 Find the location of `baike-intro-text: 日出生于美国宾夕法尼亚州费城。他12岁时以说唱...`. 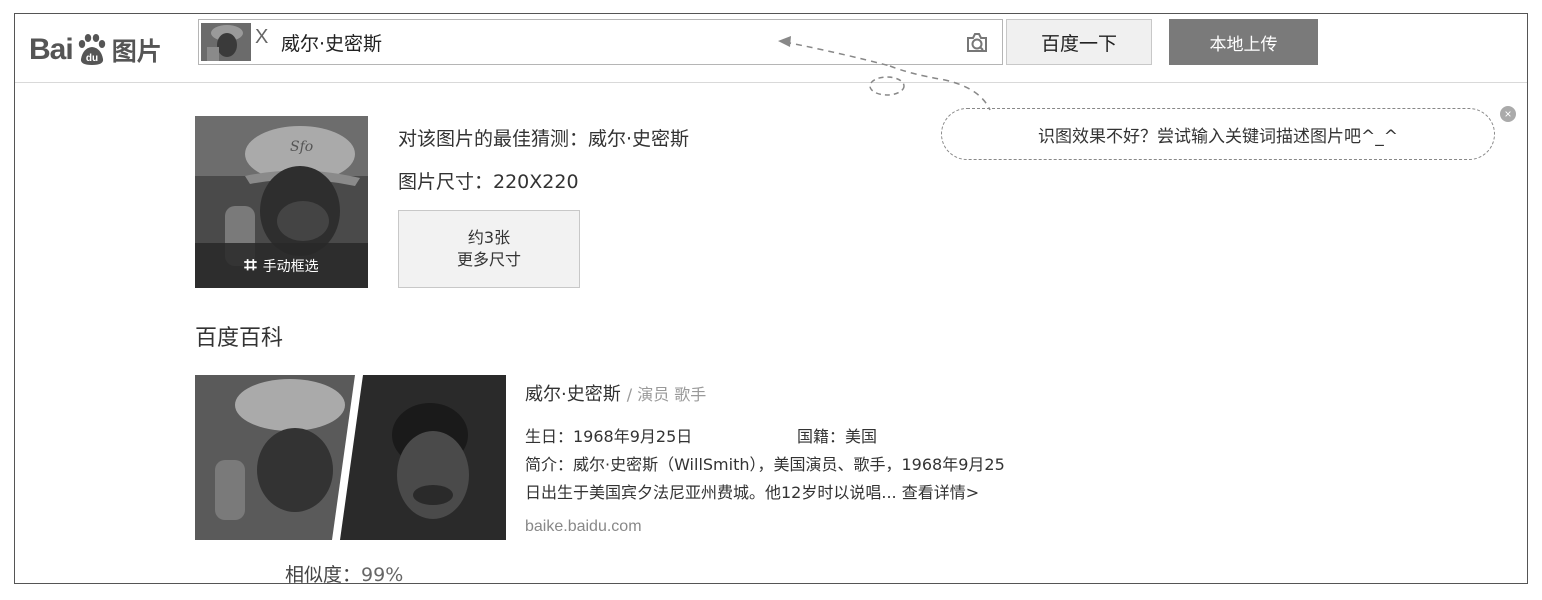

baike-intro-text: 日出生于美国宾夕法尼亚州费城。他12岁时以说唱... is located at coordinates (711, 492).